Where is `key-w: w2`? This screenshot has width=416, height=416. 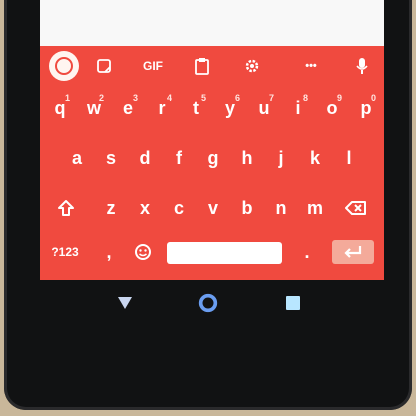 key-w: w2 is located at coordinates (94, 108).